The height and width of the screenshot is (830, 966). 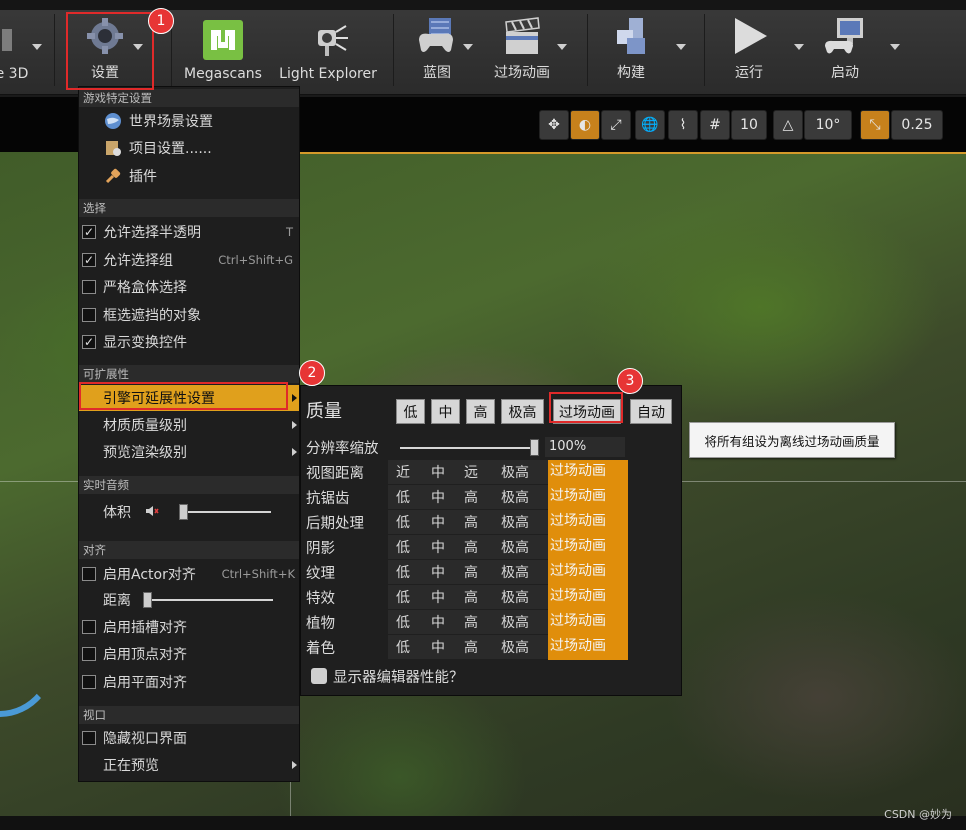 I want to click on scale-snap-icon: ⤡, so click(x=875, y=125).